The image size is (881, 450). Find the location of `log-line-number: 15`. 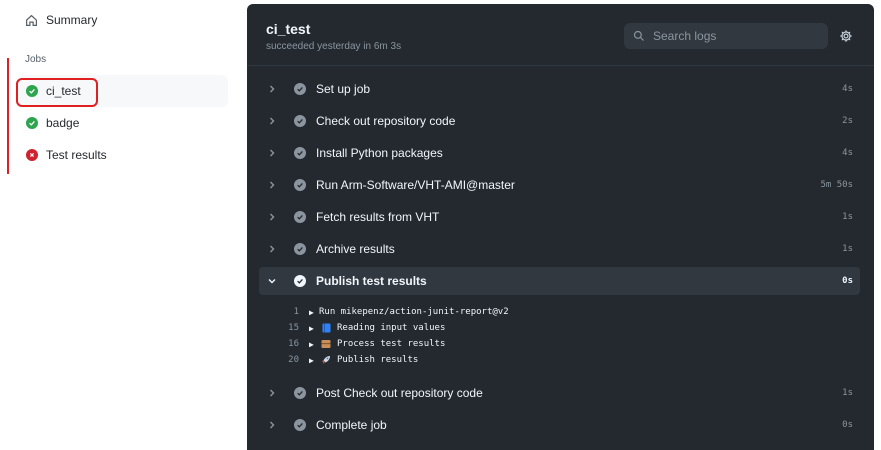

log-line-number: 15 is located at coordinates (293, 328).